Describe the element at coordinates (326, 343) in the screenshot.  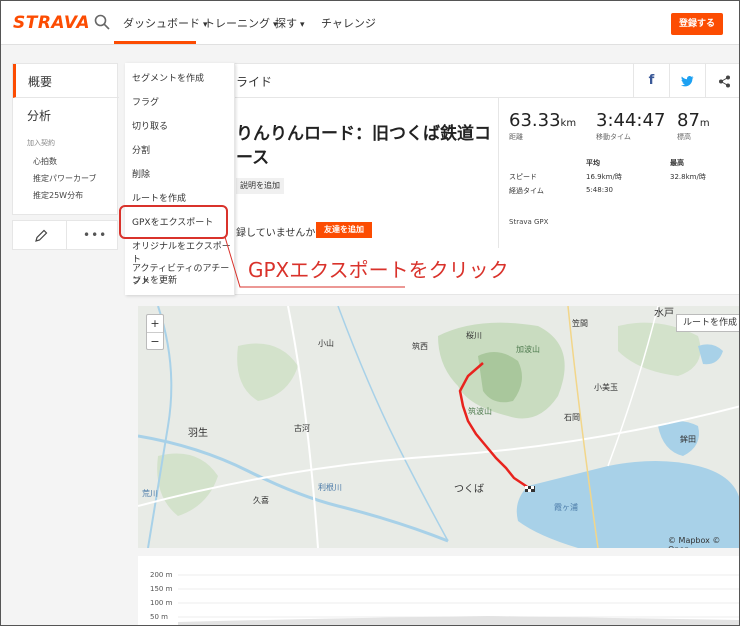
I see `map-label: 小山` at that location.